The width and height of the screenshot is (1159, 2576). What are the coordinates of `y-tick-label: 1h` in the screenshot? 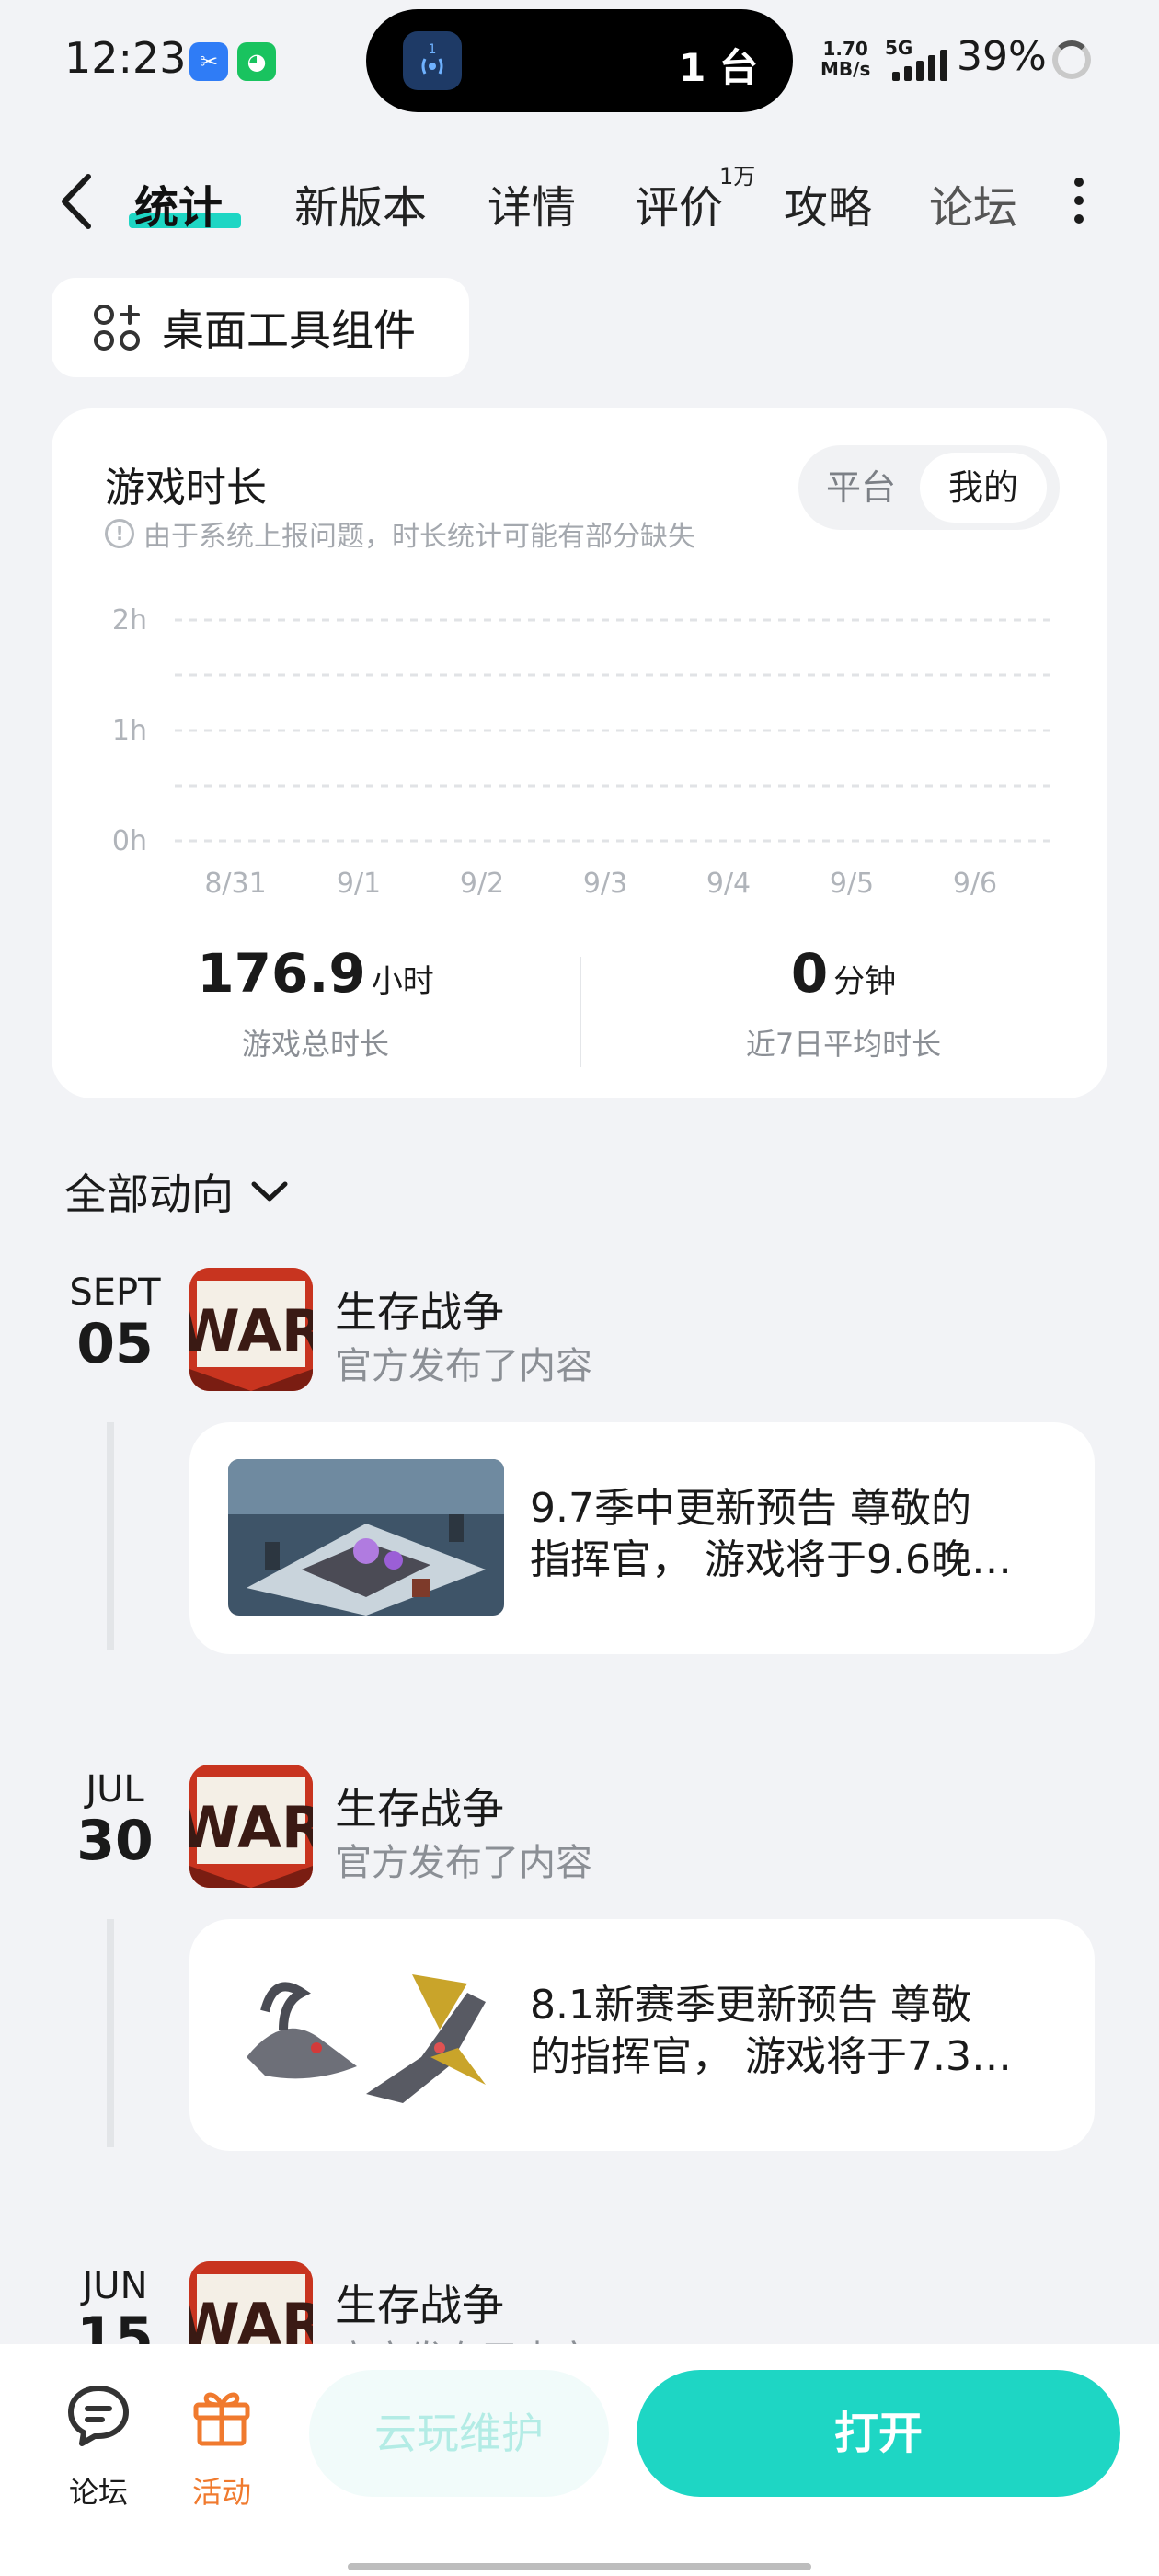 It's located at (129, 731).